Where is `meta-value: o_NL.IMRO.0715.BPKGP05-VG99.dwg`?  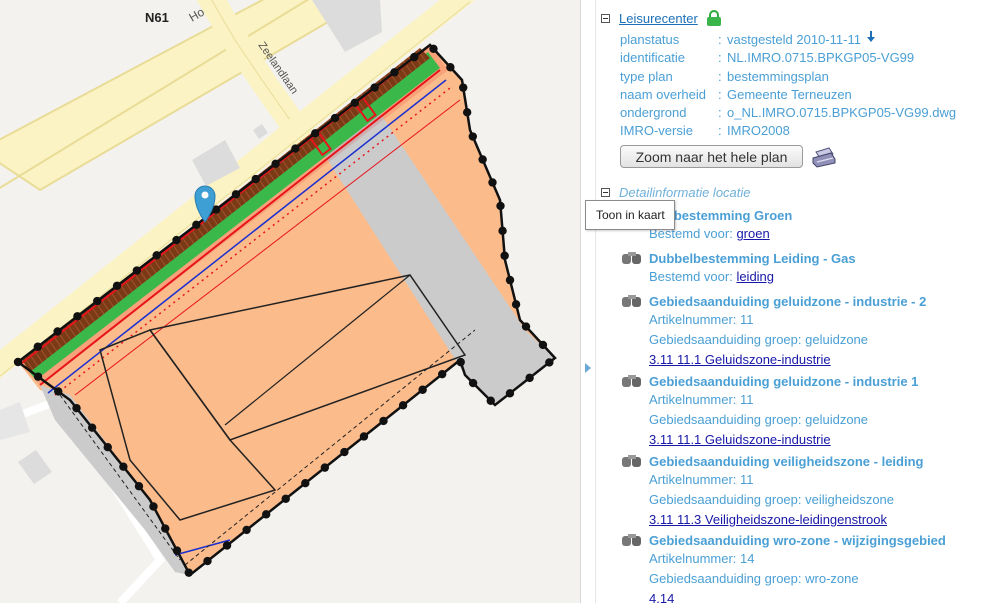 meta-value: o_NL.IMRO.0715.BPKGP05-VG99.dwg is located at coordinates (842, 113).